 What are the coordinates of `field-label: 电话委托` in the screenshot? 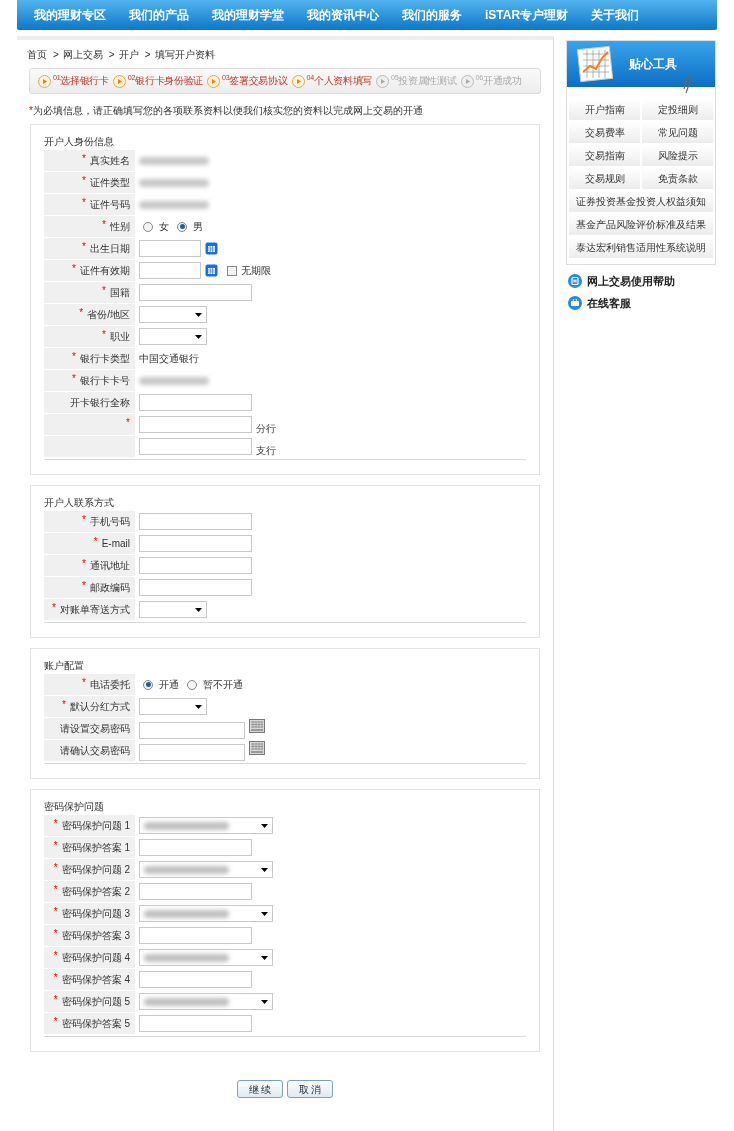 It's located at (110, 685).